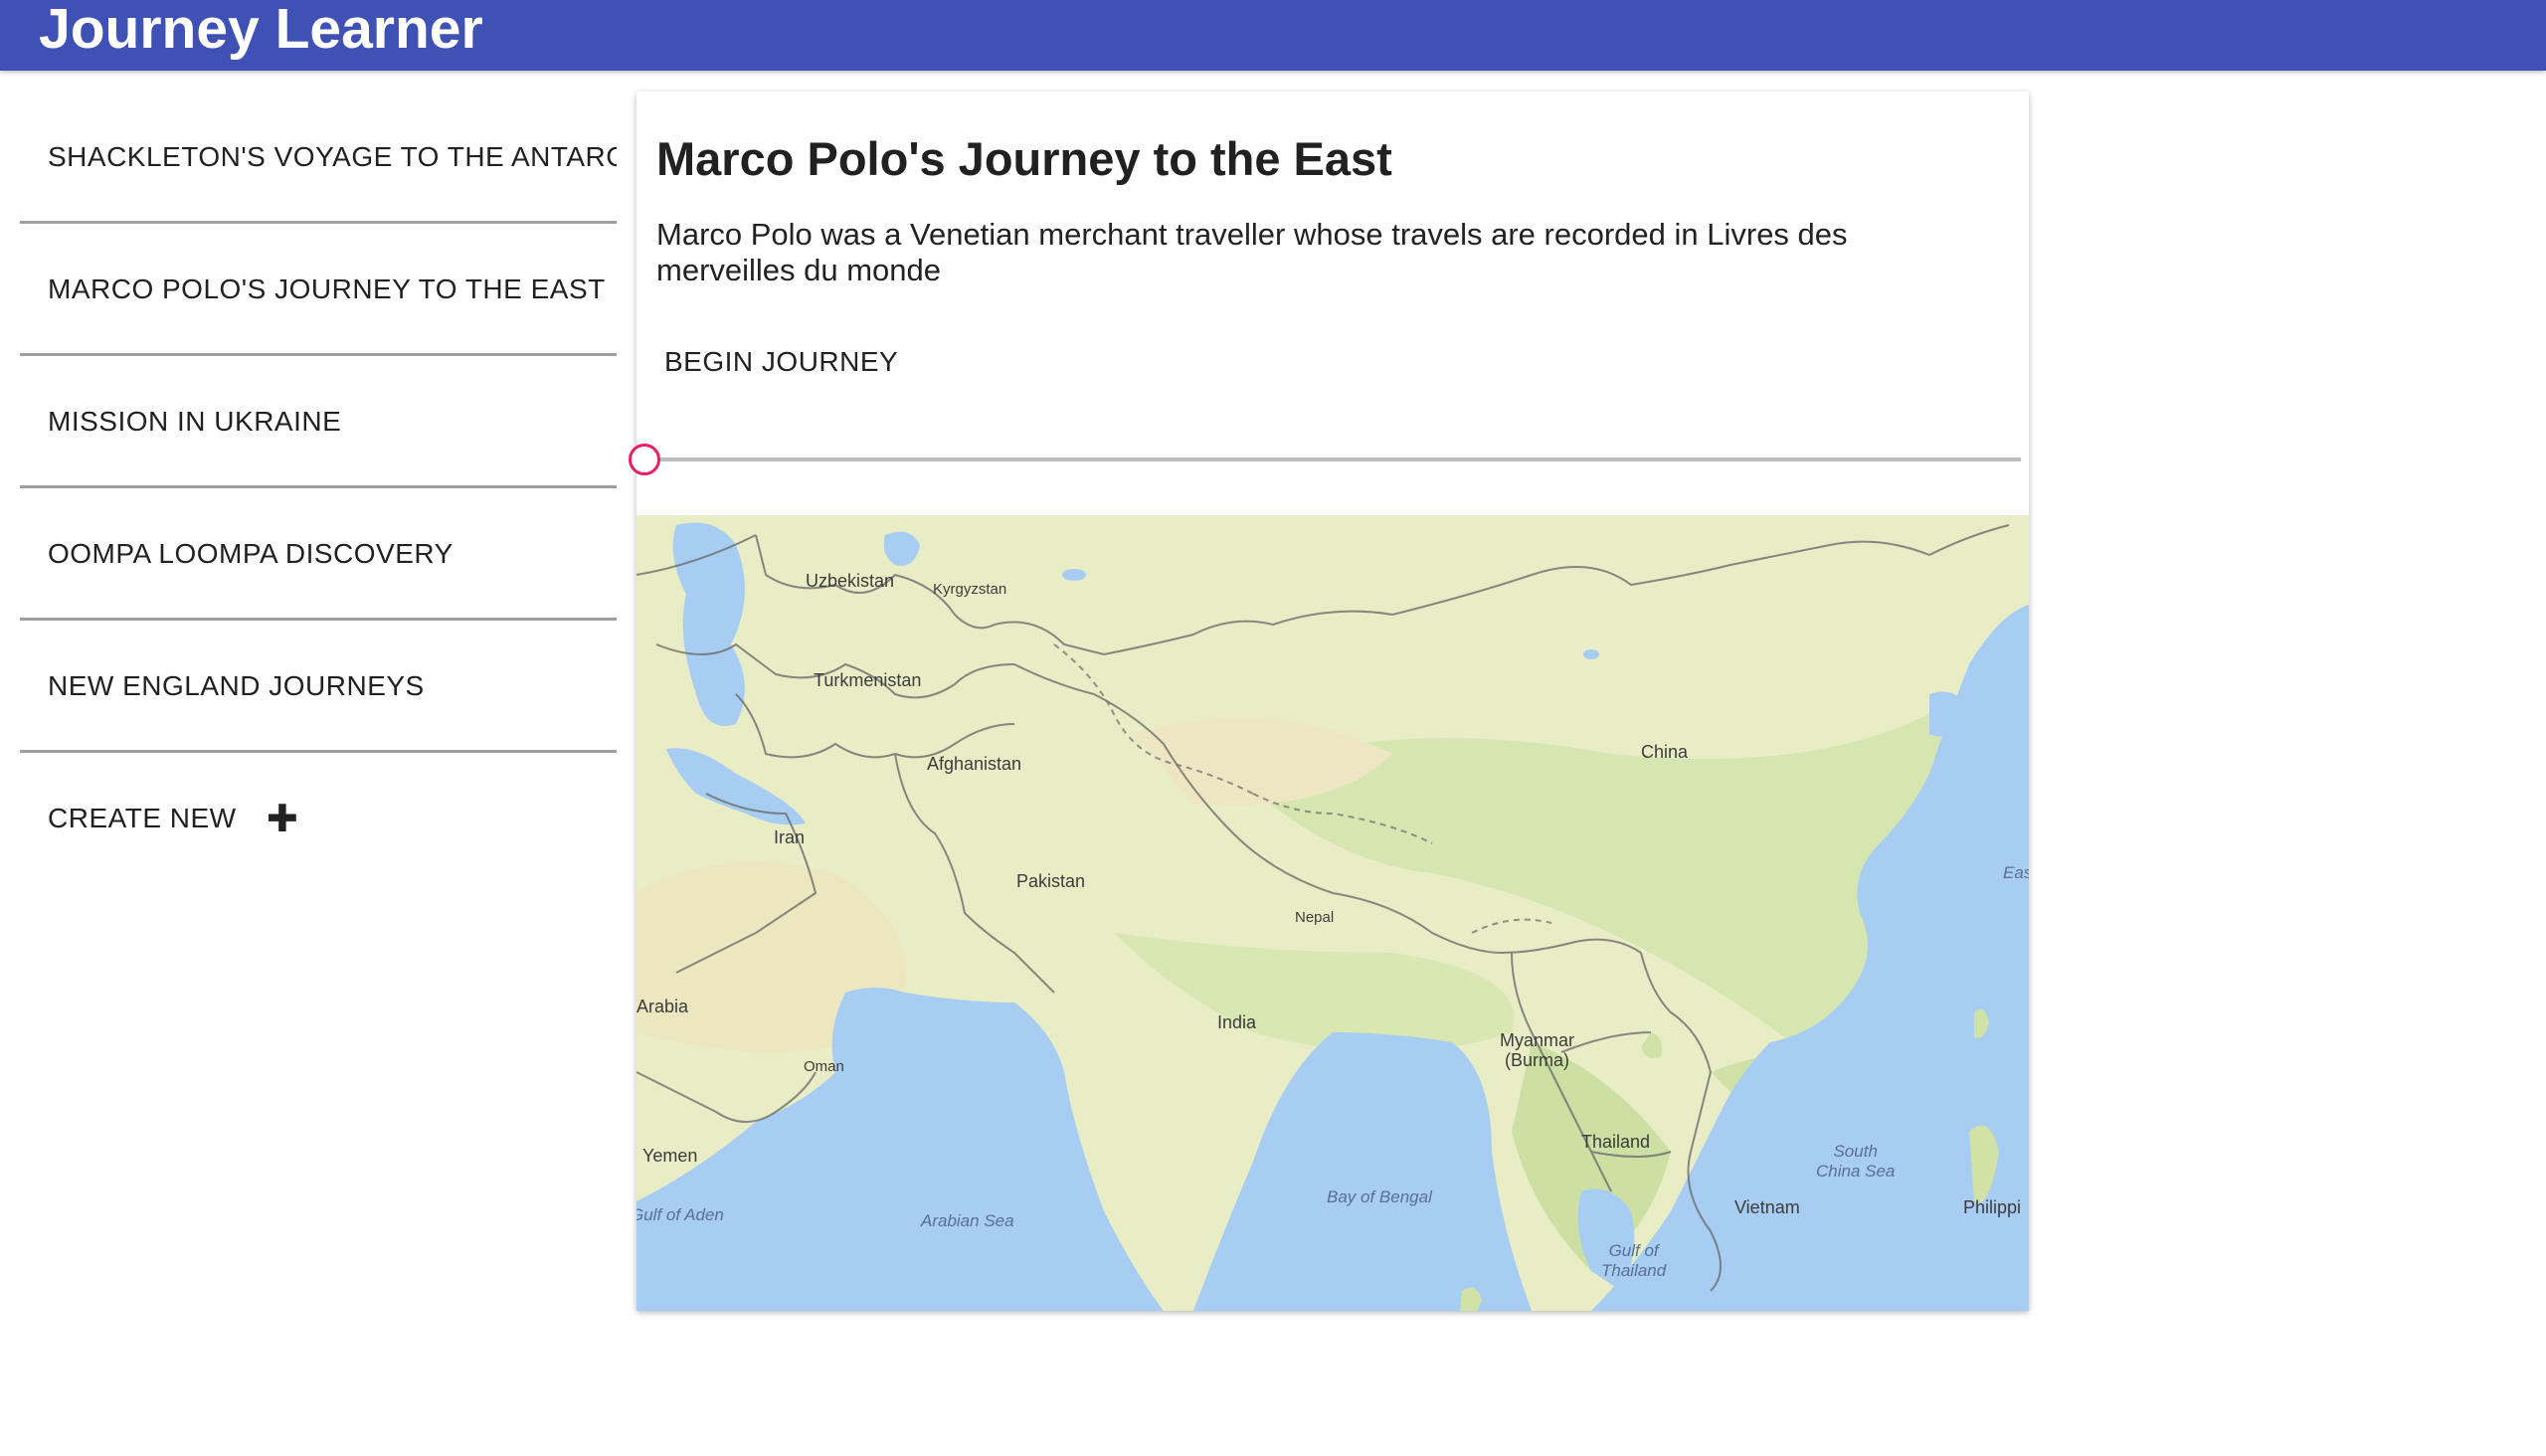  Describe the element at coordinates (142, 818) in the screenshot. I see `create-new-label: CREATE NEW` at that location.